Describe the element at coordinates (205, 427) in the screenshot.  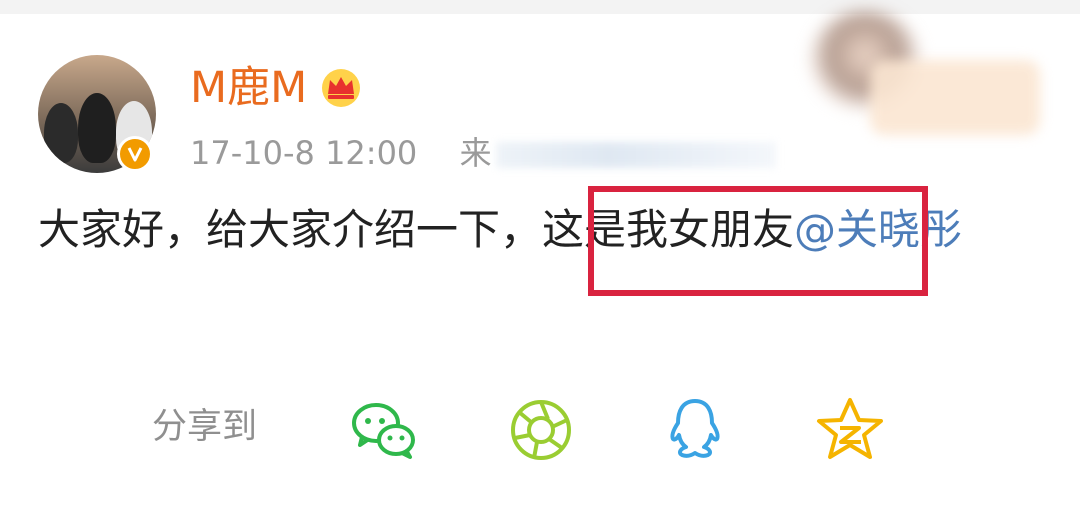
I see `share-label: 分享到` at that location.